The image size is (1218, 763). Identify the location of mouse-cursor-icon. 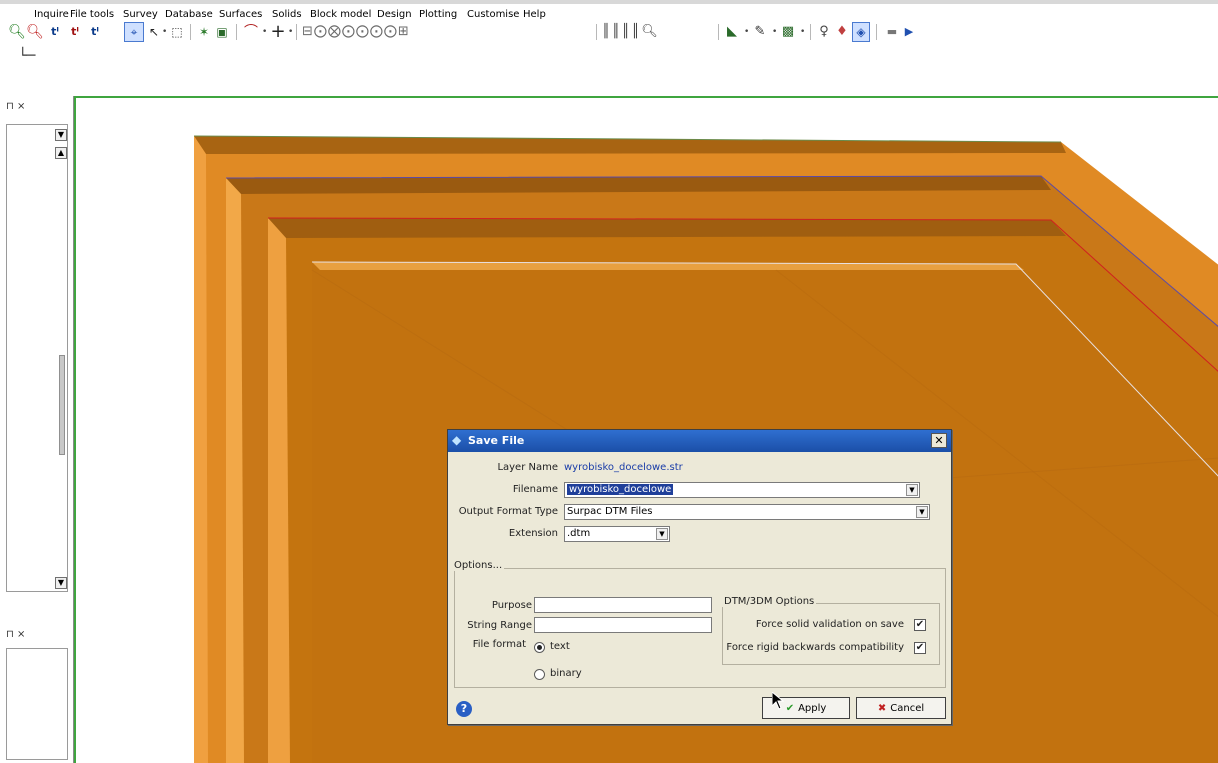
(778, 701).